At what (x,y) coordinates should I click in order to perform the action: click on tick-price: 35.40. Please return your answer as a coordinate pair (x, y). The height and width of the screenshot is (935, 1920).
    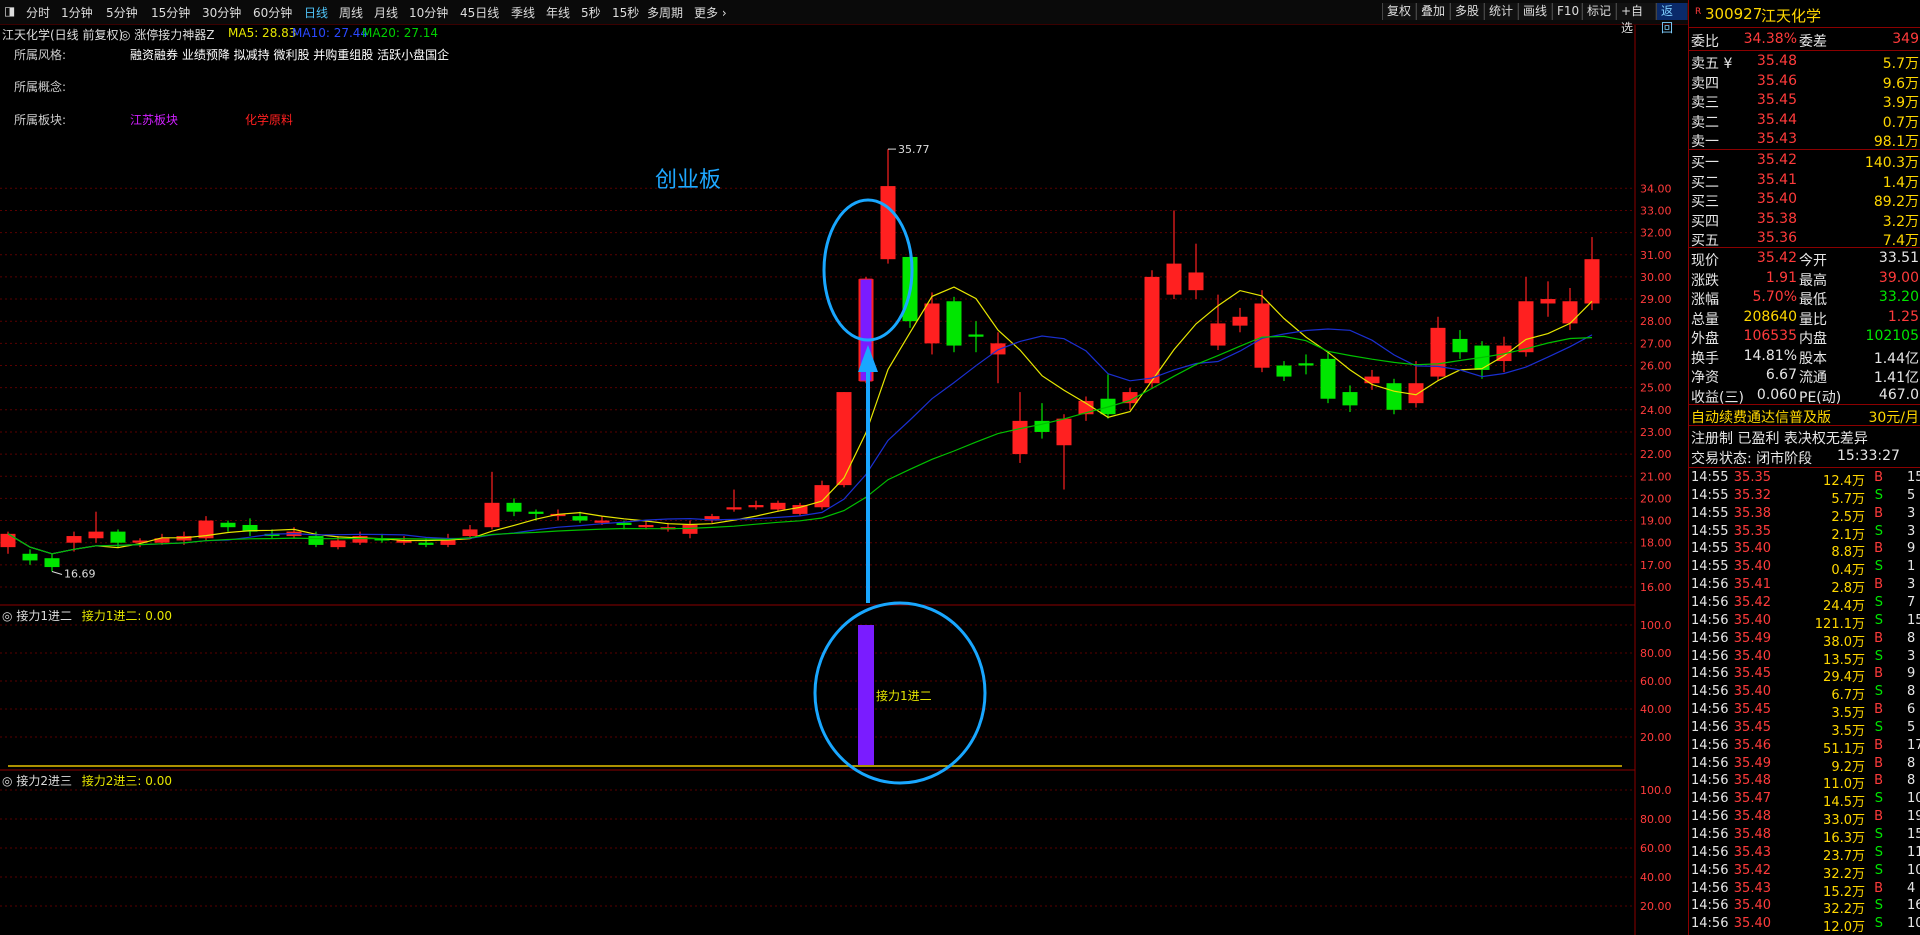
    Looking at the image, I should click on (1752, 692).